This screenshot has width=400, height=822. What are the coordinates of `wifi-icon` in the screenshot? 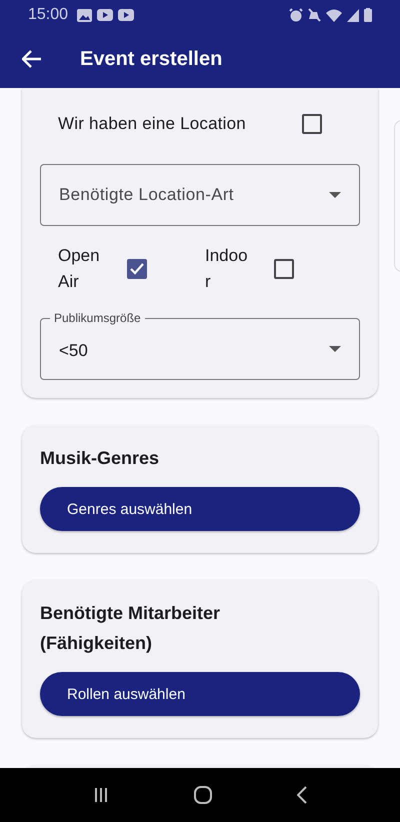 It's located at (334, 15).